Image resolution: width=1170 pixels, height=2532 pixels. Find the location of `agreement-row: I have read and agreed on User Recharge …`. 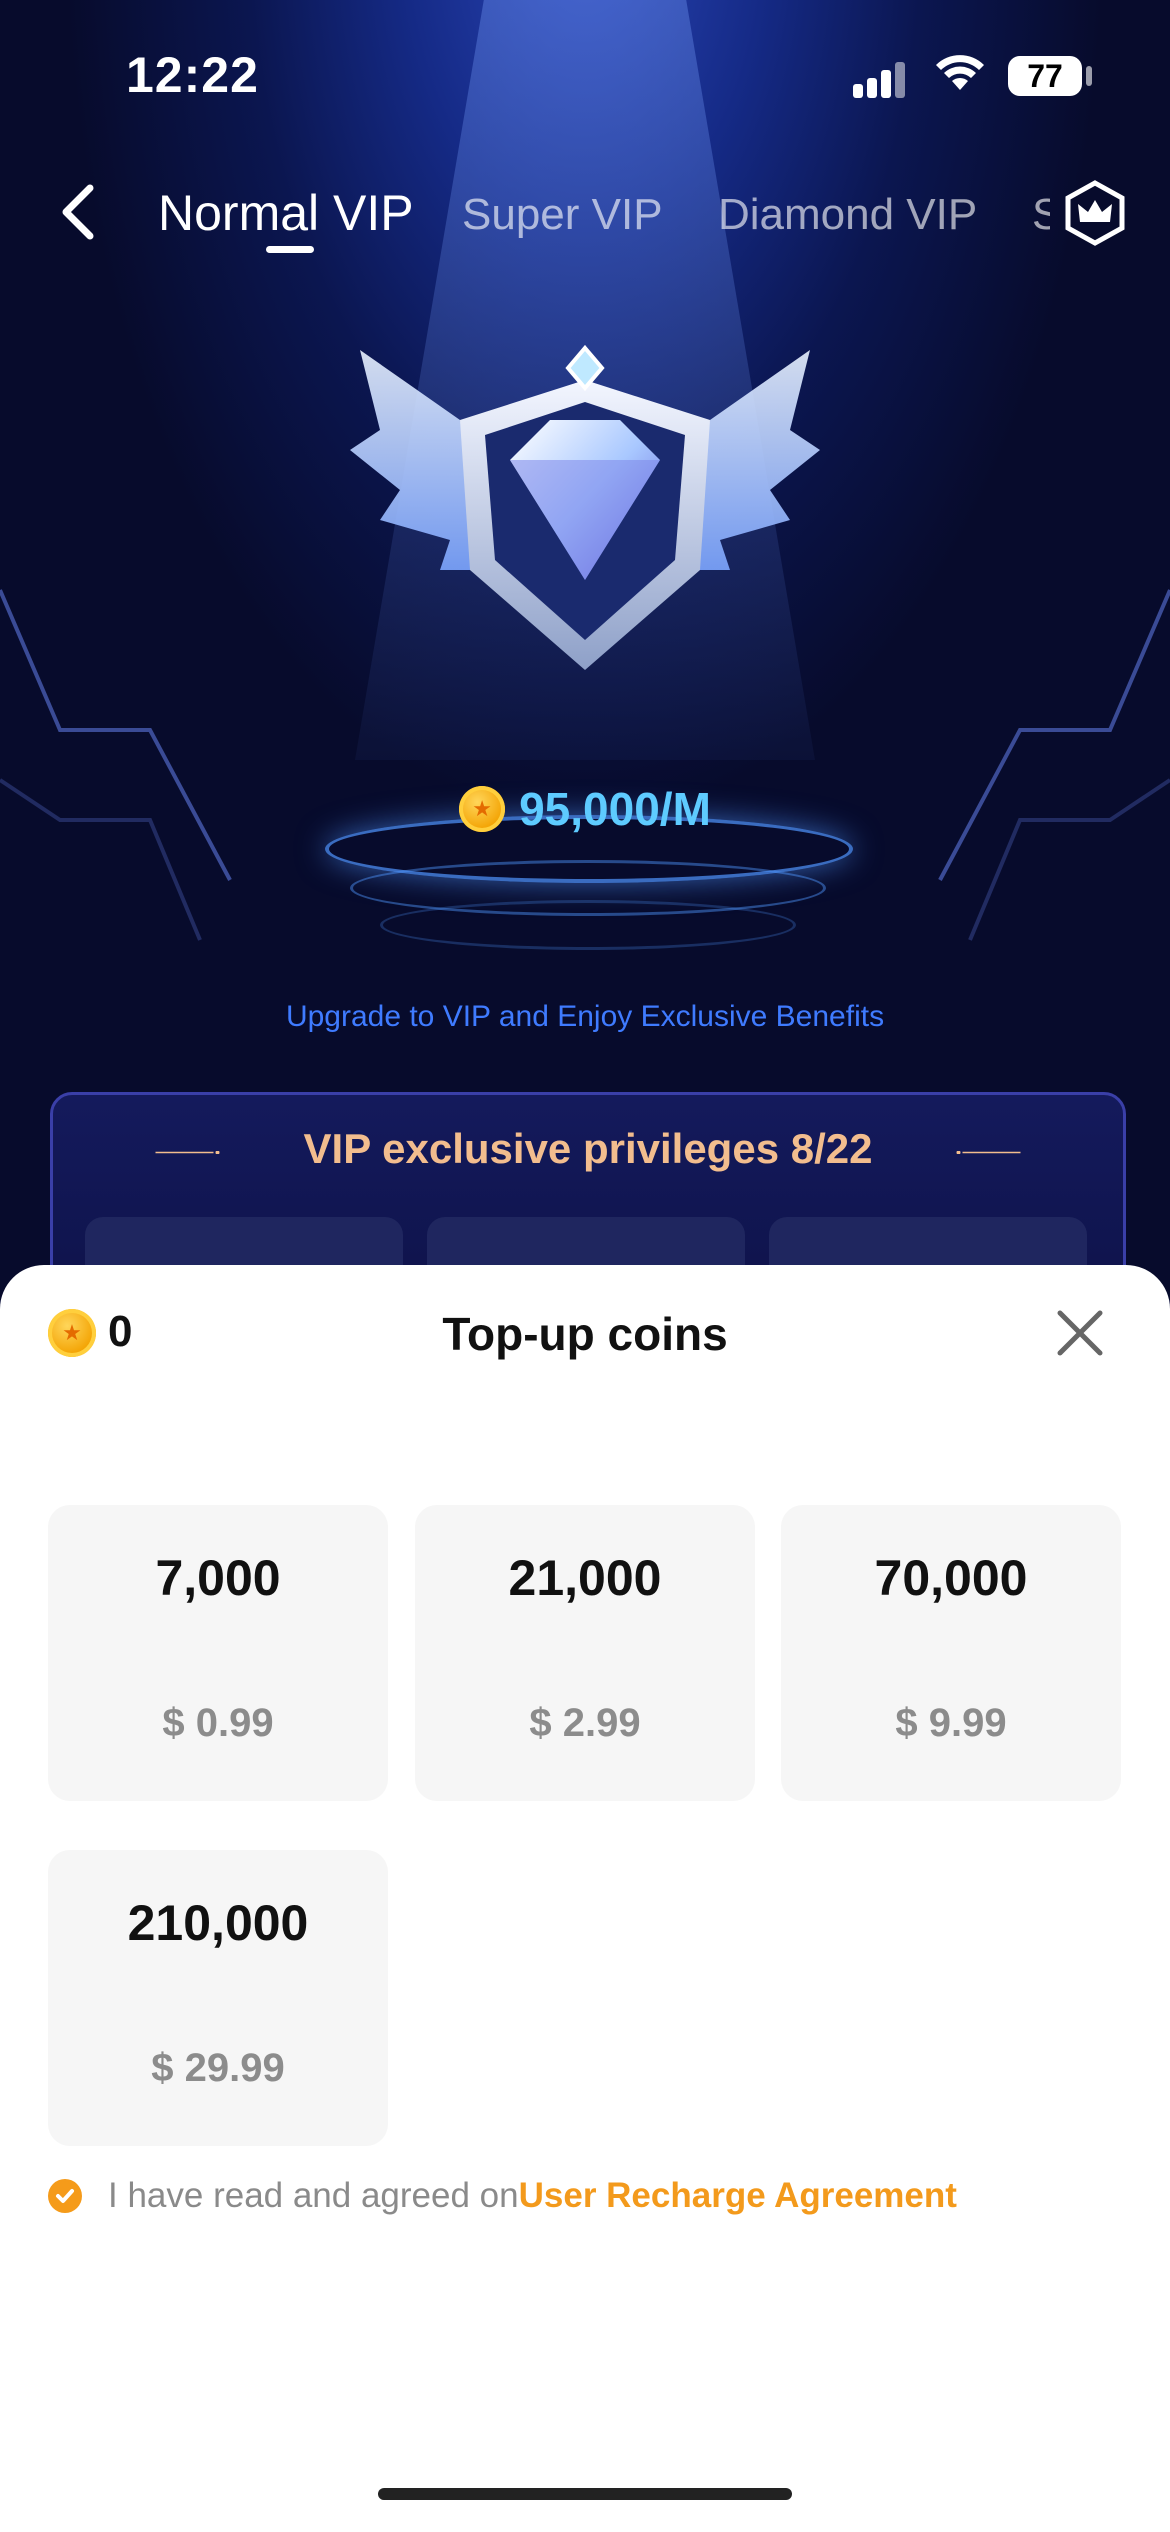

agreement-row: I have read and agreed on User Recharge … is located at coordinates (502, 2196).